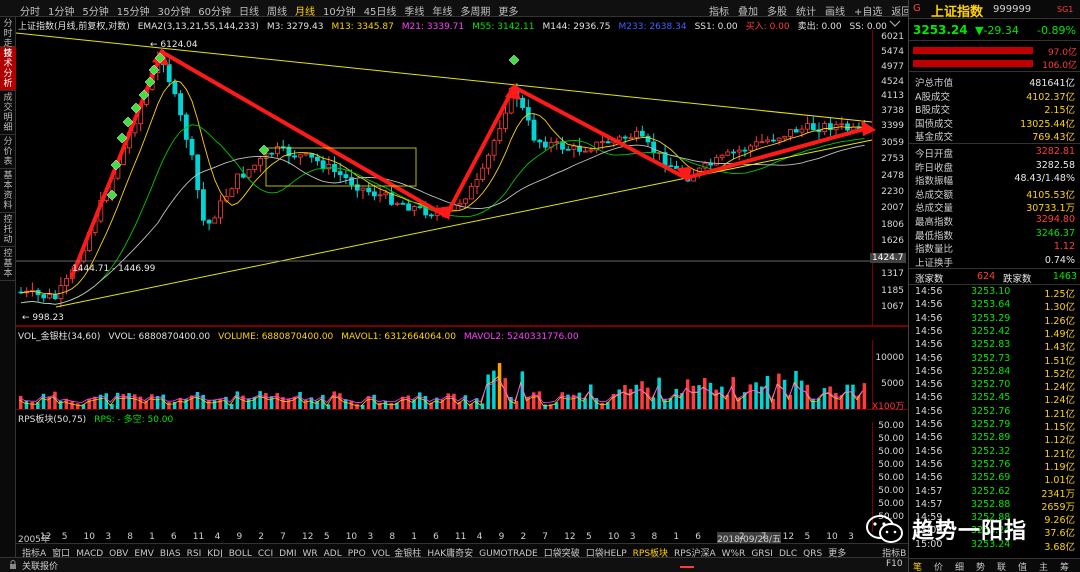 The width and height of the screenshot is (1080, 572). What do you see at coordinates (8, 152) in the screenshot?
I see `vtab-price-table: 分价表` at bounding box center [8, 152].